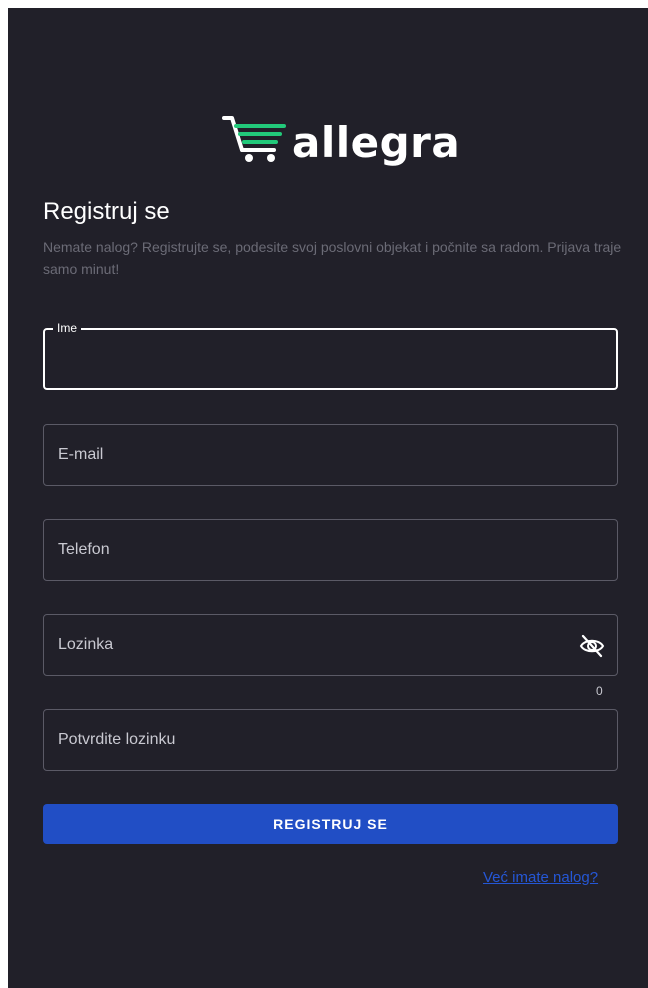 The image size is (648, 988). I want to click on phone-field: Telefon, so click(330, 550).